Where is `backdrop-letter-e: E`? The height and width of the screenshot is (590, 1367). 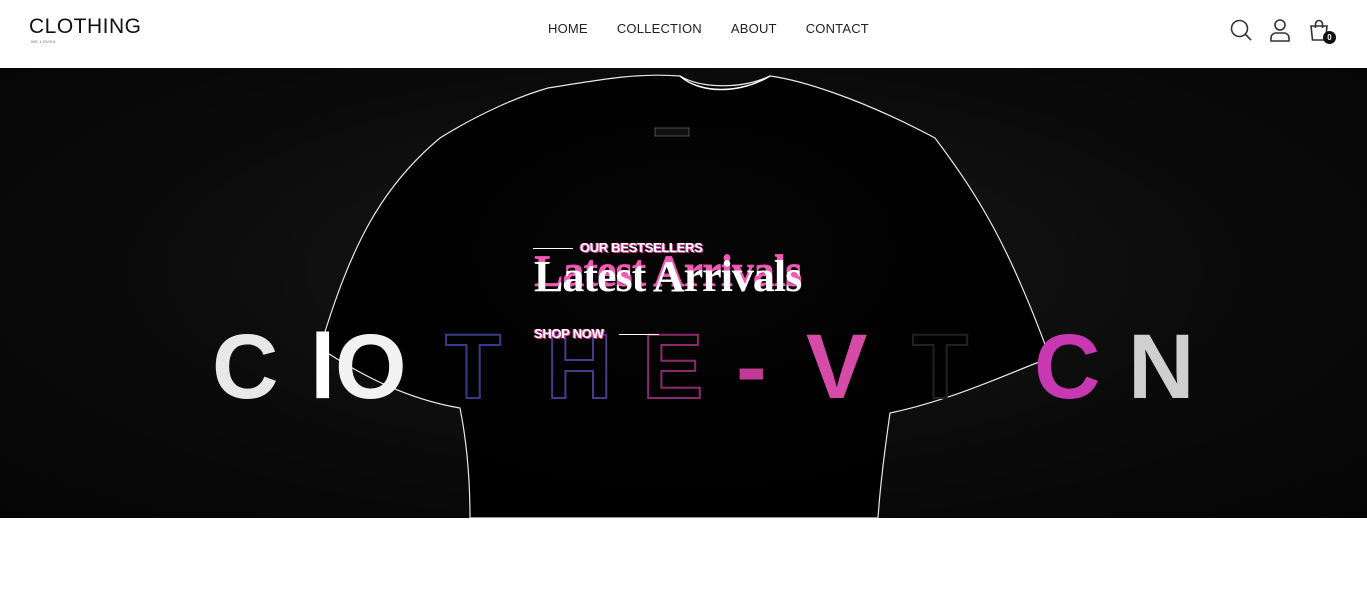 backdrop-letter-e: E is located at coordinates (672, 367).